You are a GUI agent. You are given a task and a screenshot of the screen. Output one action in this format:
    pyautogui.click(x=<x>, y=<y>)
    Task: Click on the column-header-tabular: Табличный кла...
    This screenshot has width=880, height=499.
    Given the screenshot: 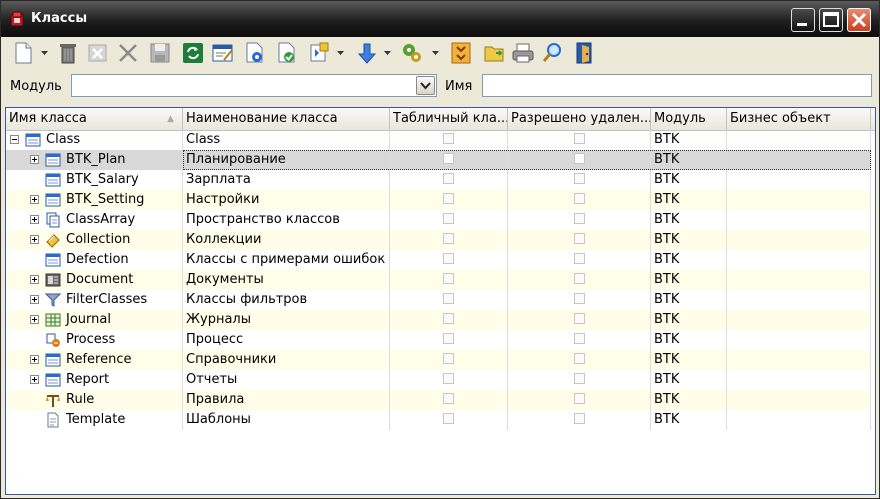 What is the action you would take?
    pyautogui.click(x=449, y=119)
    